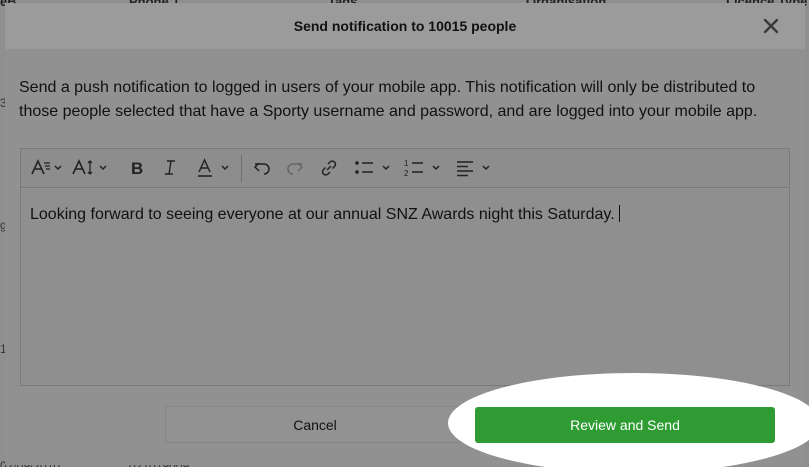  I want to click on italic-button, so click(170, 168).